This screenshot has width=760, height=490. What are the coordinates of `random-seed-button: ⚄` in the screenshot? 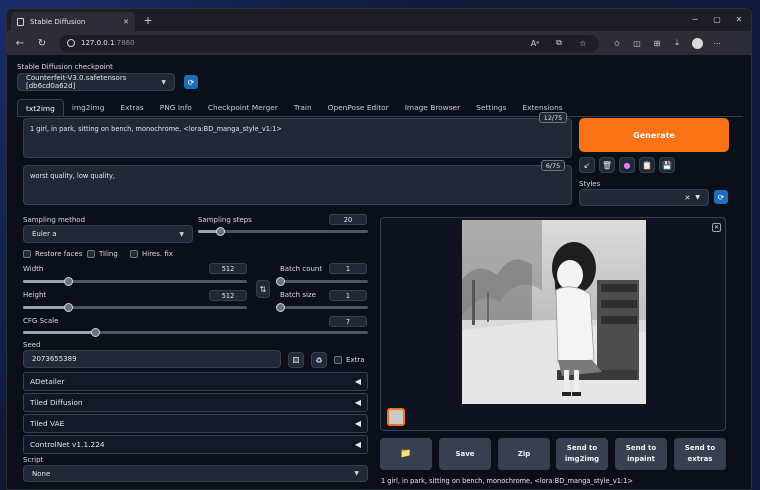 It's located at (296, 360).